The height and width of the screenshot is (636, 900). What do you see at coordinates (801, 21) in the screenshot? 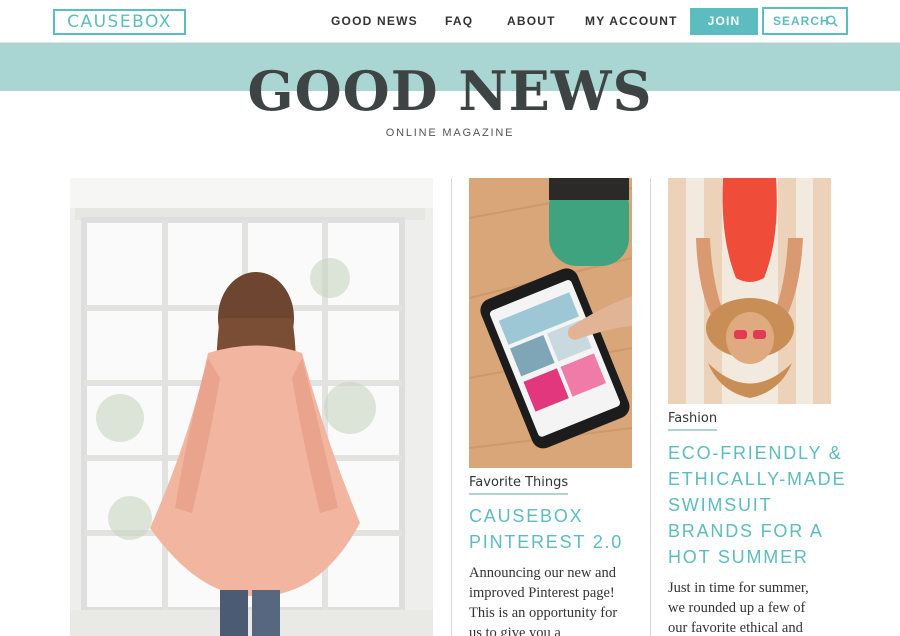
I see `search-button-label: SEARCH` at bounding box center [801, 21].